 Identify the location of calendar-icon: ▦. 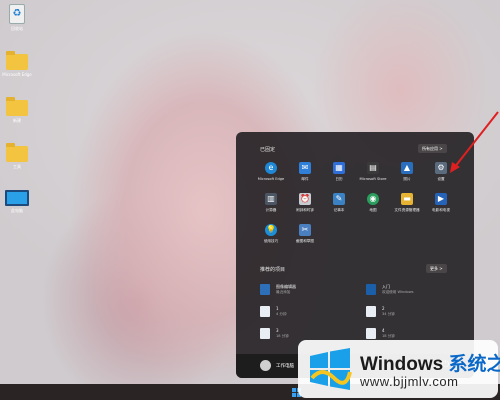
(339, 168).